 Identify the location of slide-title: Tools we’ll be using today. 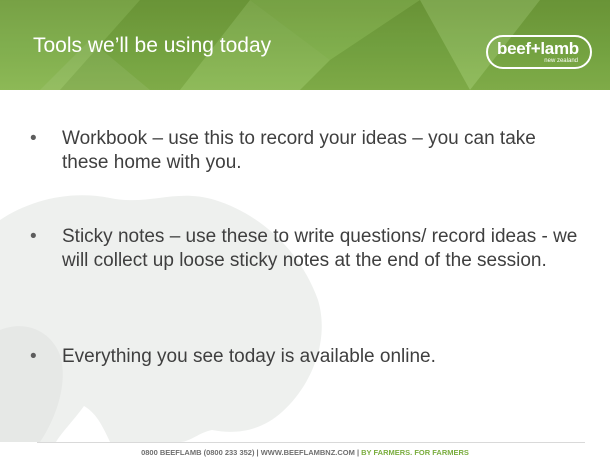
(152, 45).